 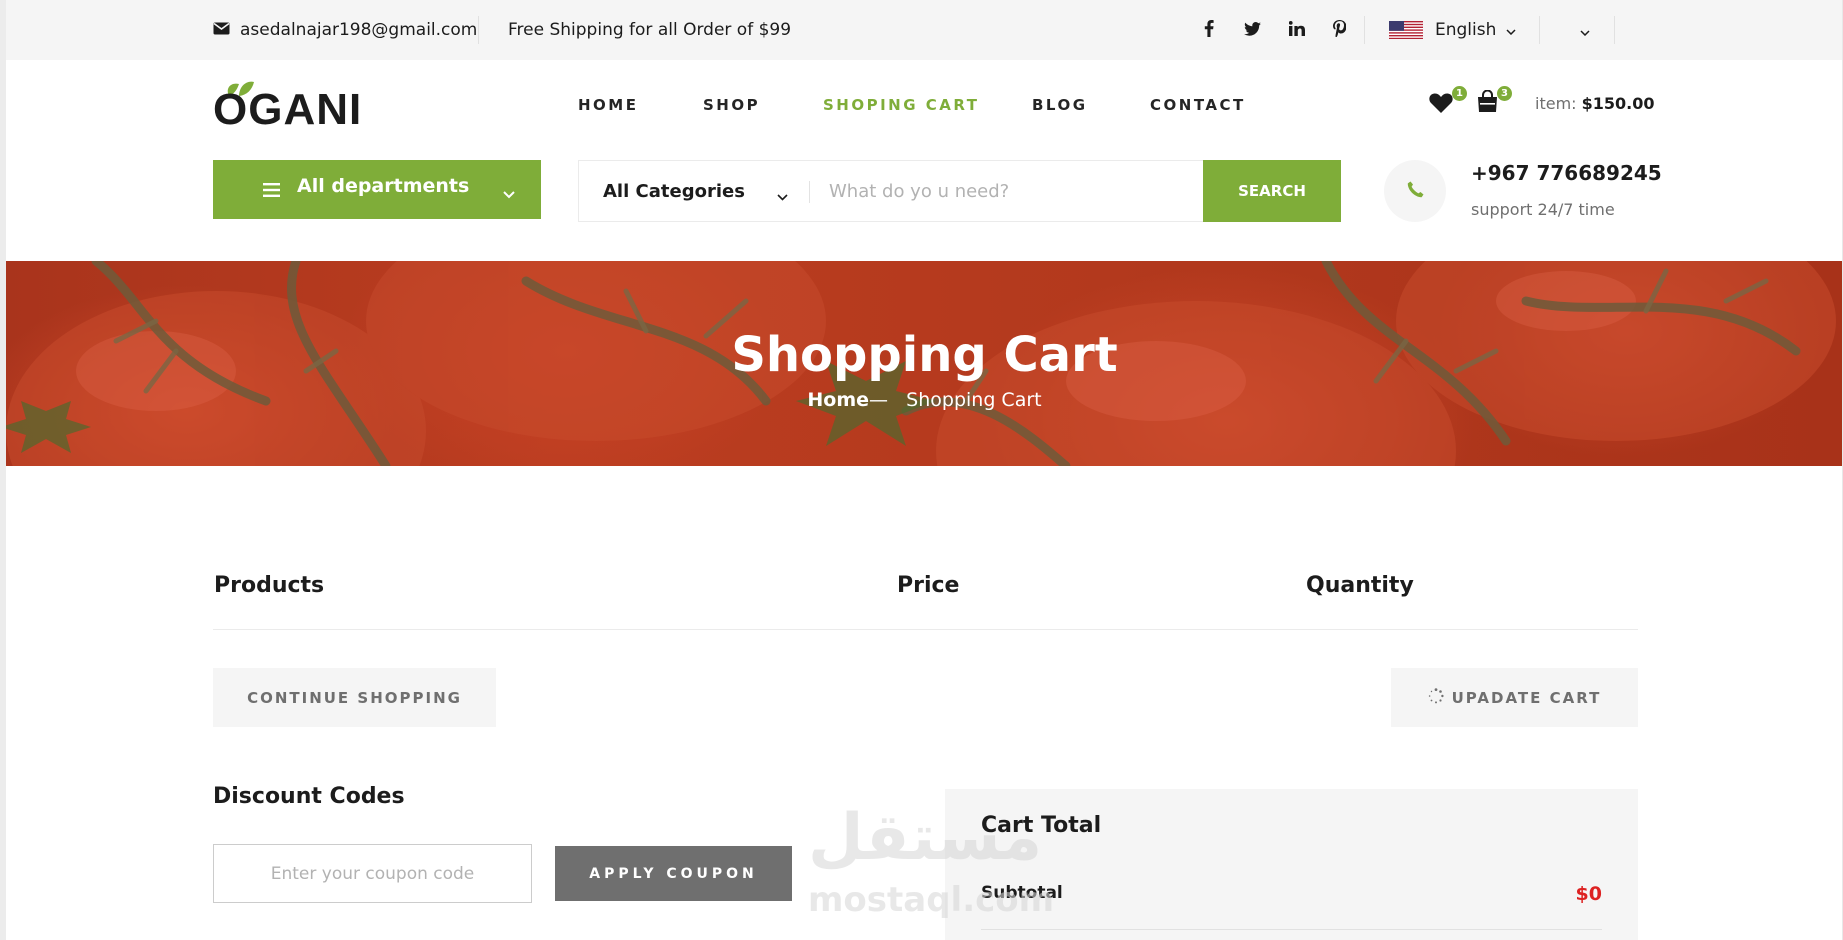 I want to click on search-bar: All Categories SEARCH, so click(x=959, y=191).